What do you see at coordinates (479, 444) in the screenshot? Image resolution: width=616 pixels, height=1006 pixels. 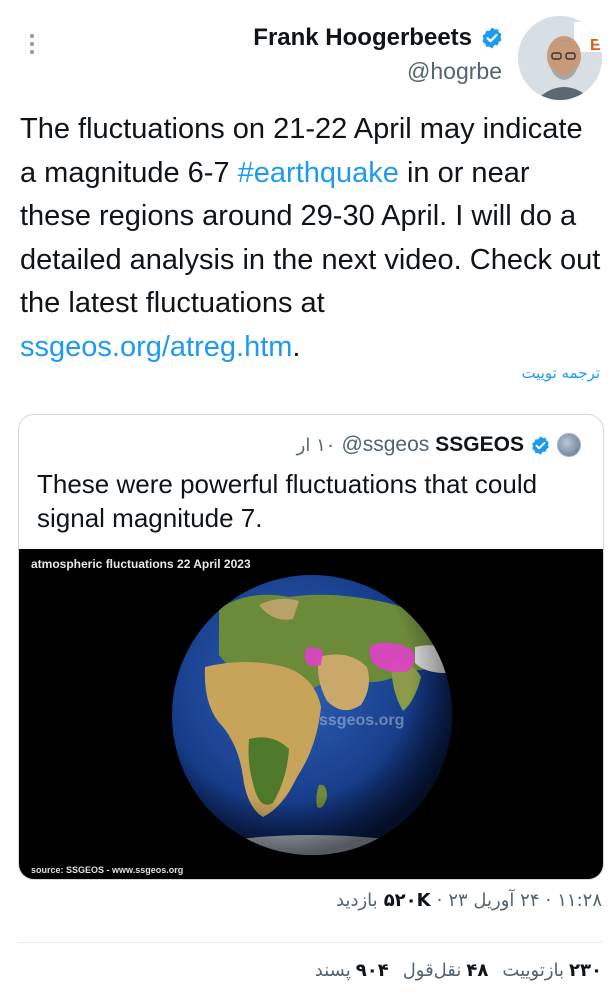 I see `quote-author-name: SSGEOS` at bounding box center [479, 444].